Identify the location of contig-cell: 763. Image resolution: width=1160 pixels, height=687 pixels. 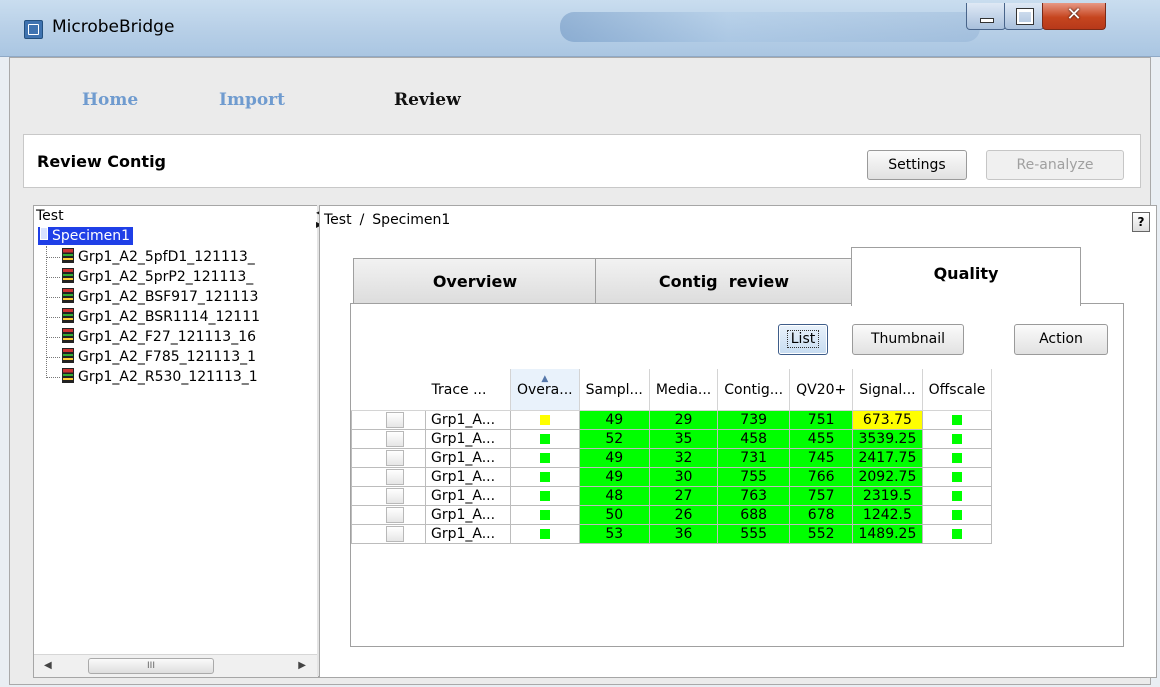
(754, 496).